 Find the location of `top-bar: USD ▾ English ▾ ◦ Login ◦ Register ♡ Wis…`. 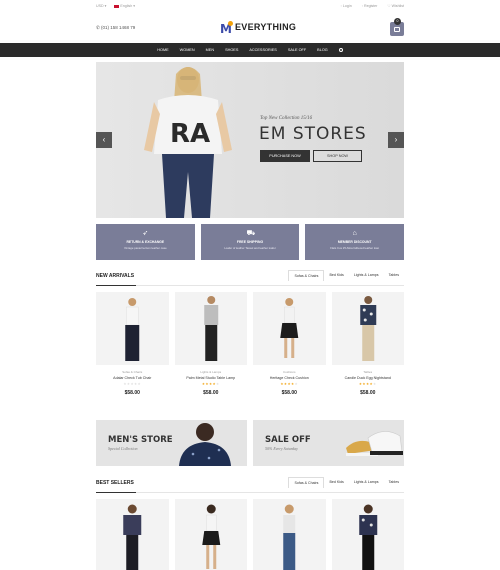

top-bar: USD ▾ English ▾ ◦ Login ◦ Register ♡ Wis… is located at coordinates (250, 6).